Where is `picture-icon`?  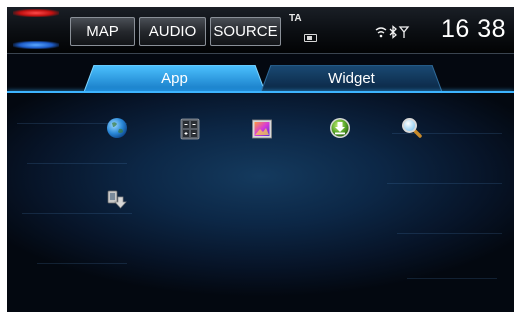
picture-icon is located at coordinates (262, 129).